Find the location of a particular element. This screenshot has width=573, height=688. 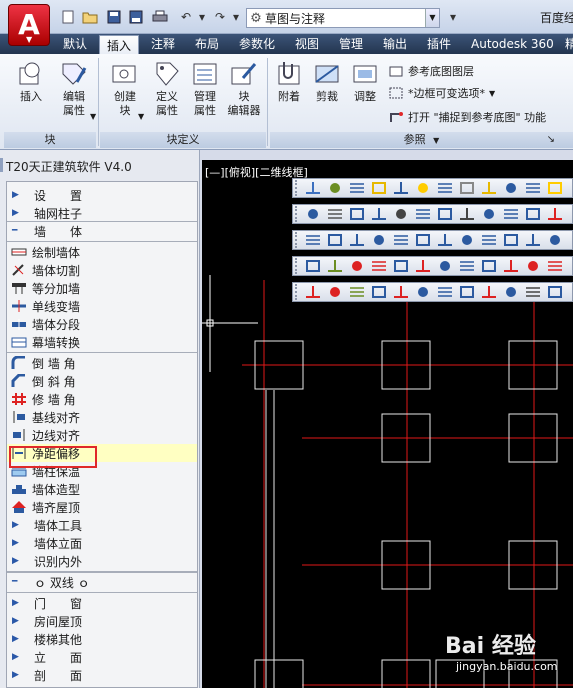

palette-item-0: ▶ 设 置 is located at coordinates (102, 195).